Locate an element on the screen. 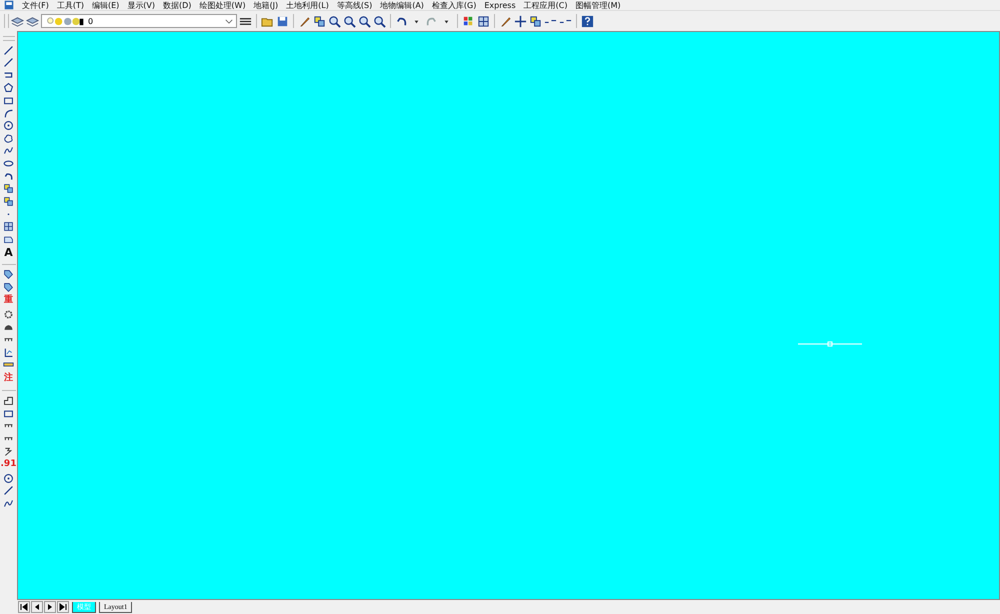 The height and width of the screenshot is (614, 1000). save-icon is located at coordinates (282, 21).